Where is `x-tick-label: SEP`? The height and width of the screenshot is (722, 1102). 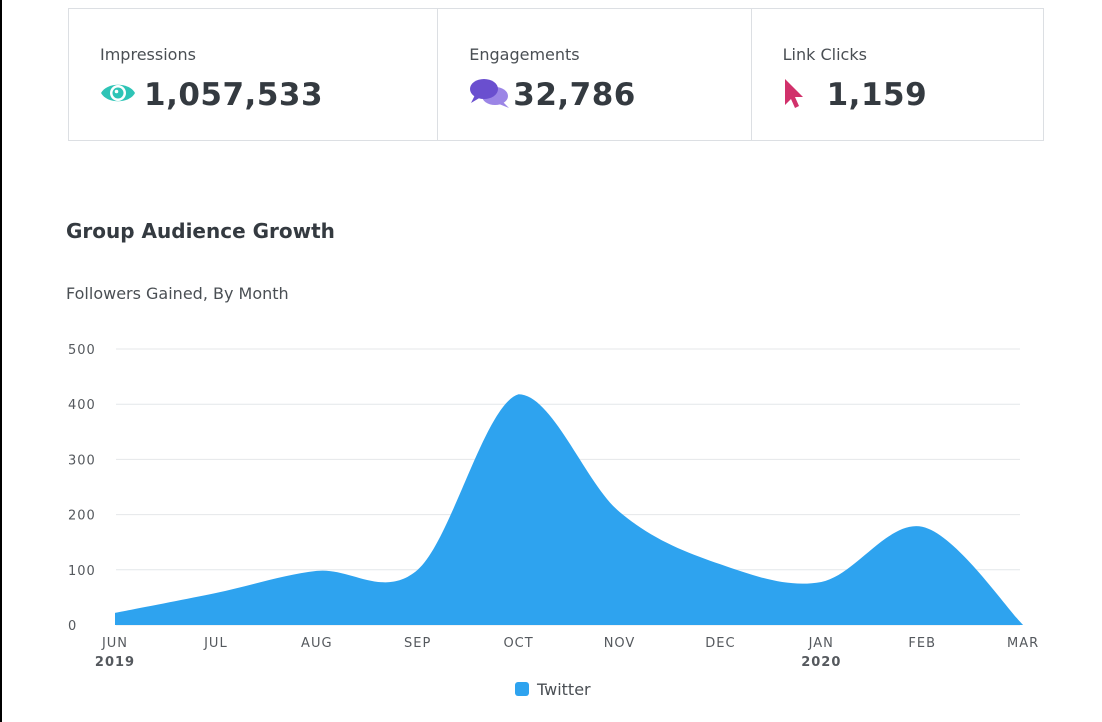
x-tick-label: SEP is located at coordinates (417, 643).